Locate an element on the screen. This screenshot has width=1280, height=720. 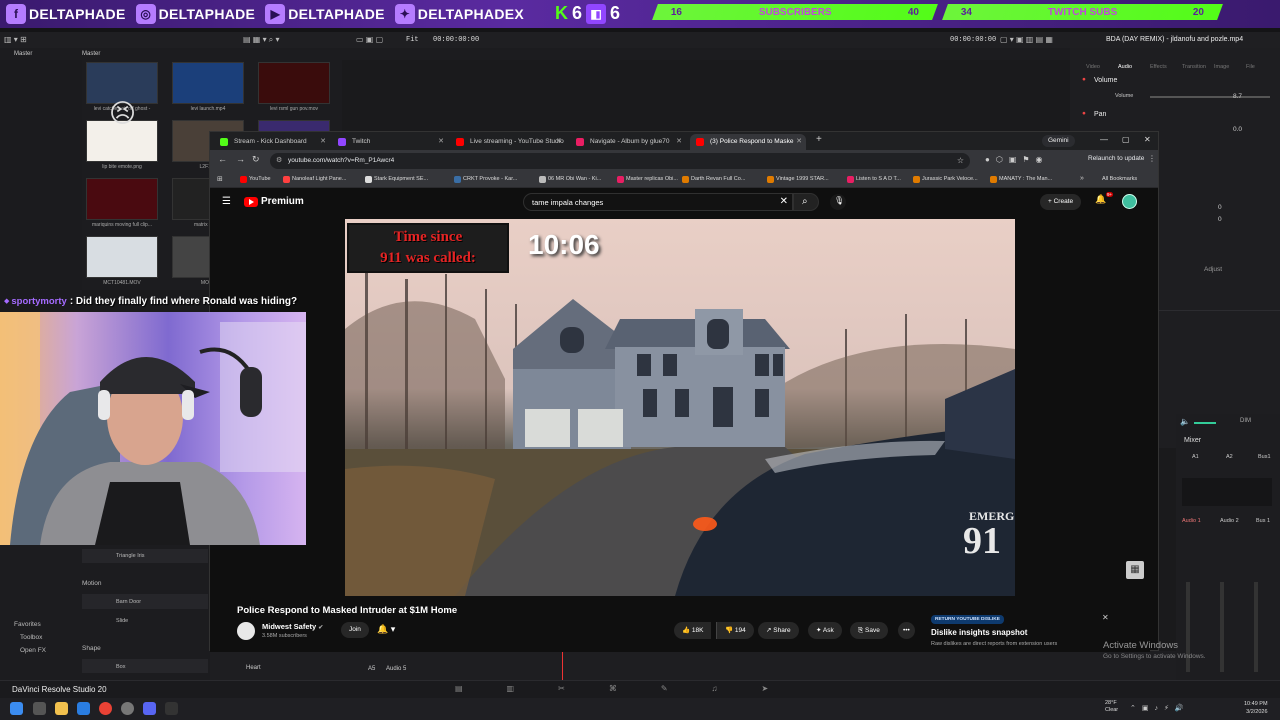
param-value-a: 0 is located at coordinates (1220, 207).